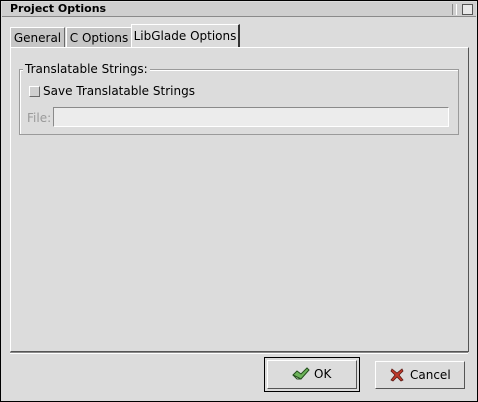  What do you see at coordinates (86, 69) in the screenshot?
I see `translatable-strings-label: Translatable Strings:` at bounding box center [86, 69].